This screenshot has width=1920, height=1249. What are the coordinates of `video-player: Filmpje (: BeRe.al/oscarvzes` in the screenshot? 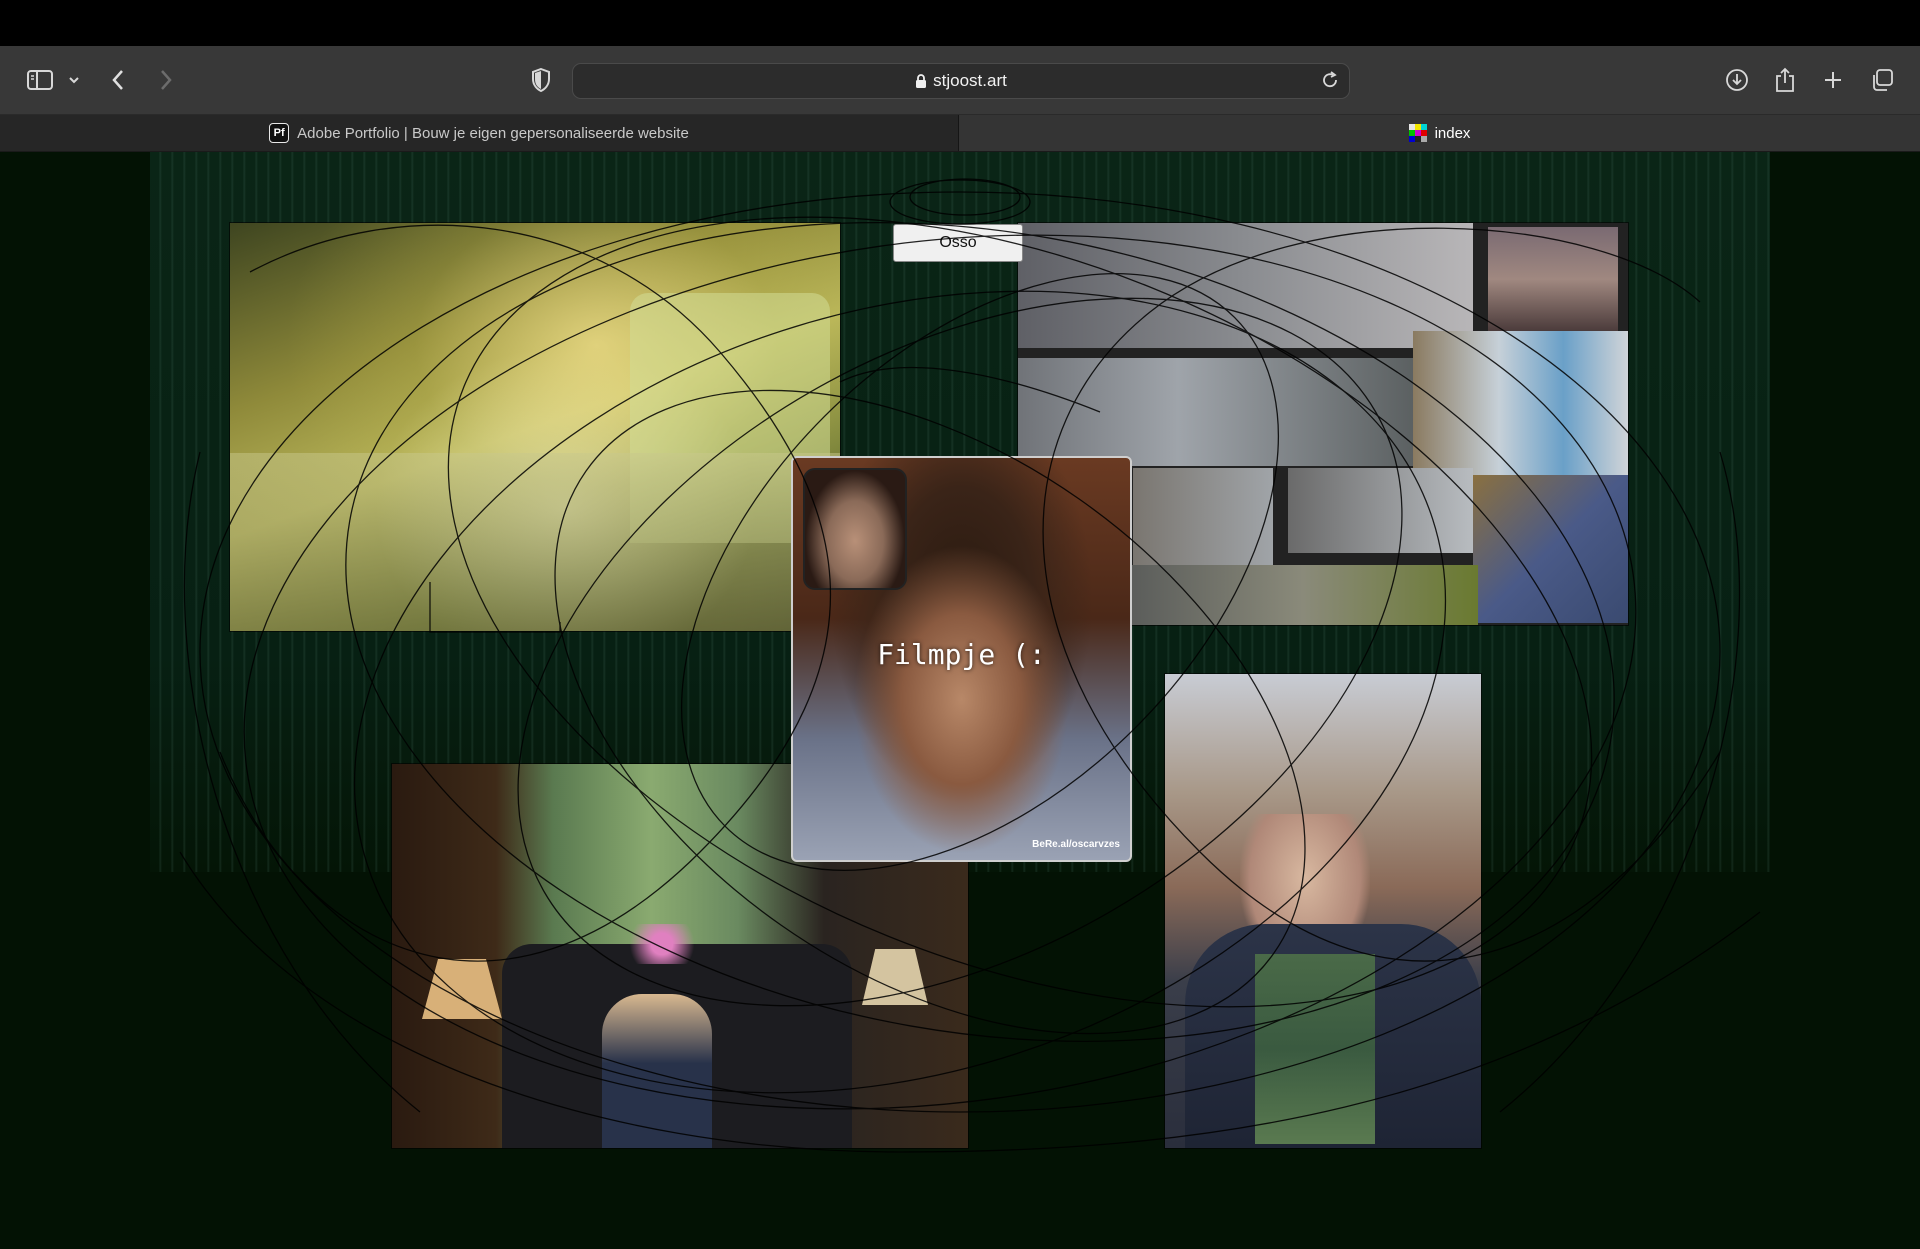 It's located at (961, 659).